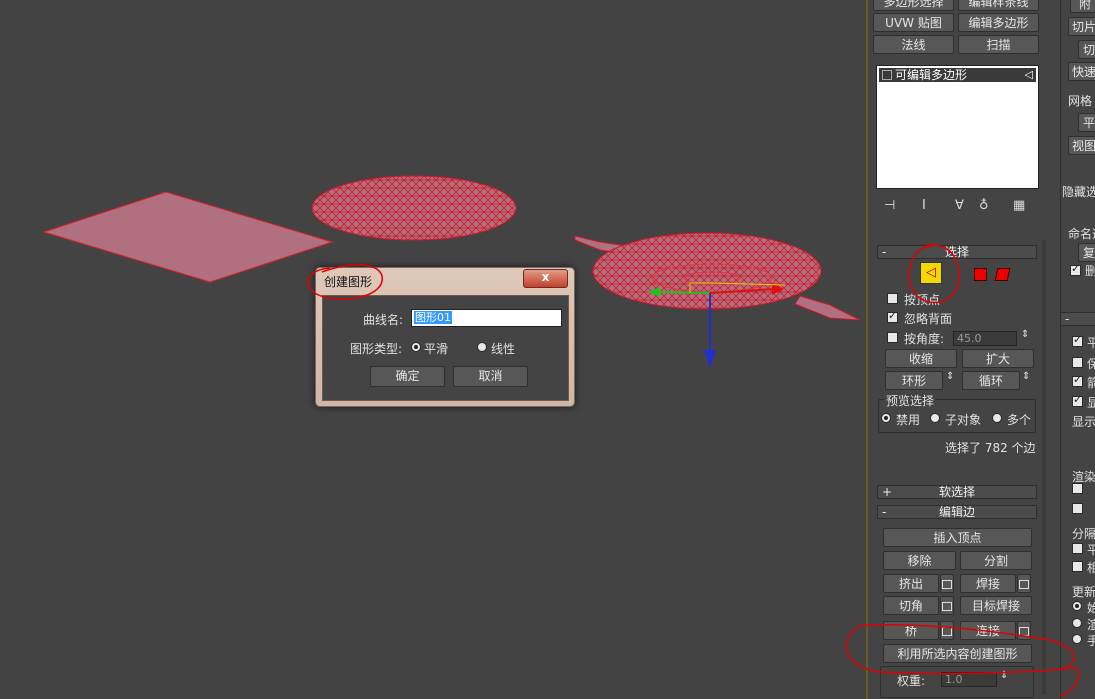  I want to click on right-rollout-header: -, so click(1077, 319).